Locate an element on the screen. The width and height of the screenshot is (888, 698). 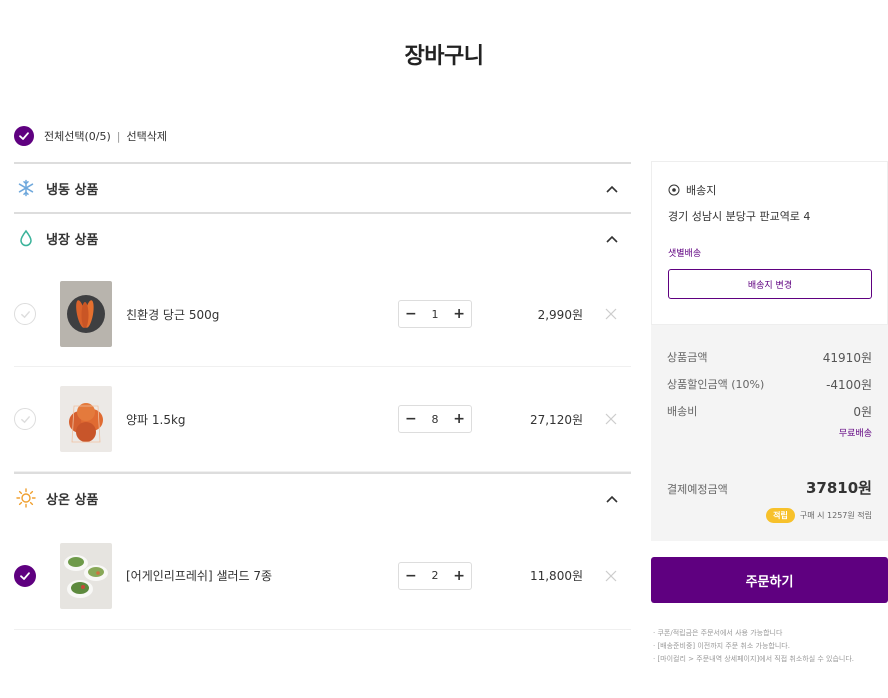
select-all-checkbox is located at coordinates (24, 136).